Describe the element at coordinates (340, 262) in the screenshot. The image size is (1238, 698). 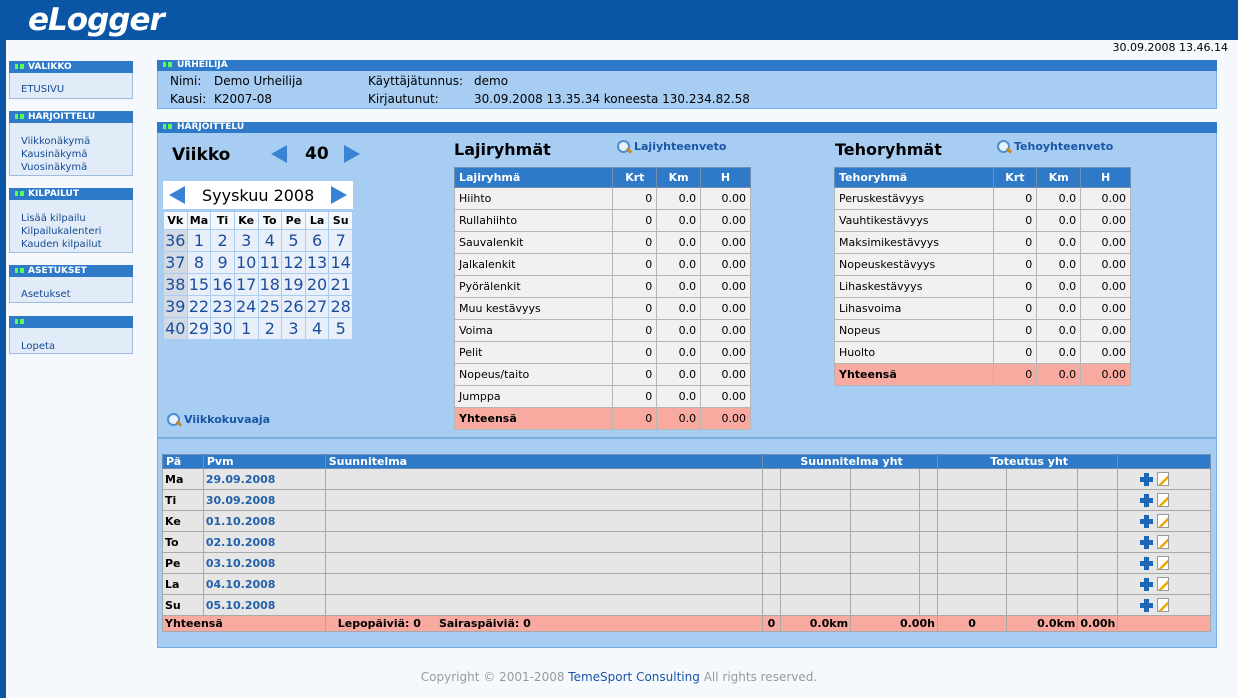
I see `calendar-day: 14` at that location.